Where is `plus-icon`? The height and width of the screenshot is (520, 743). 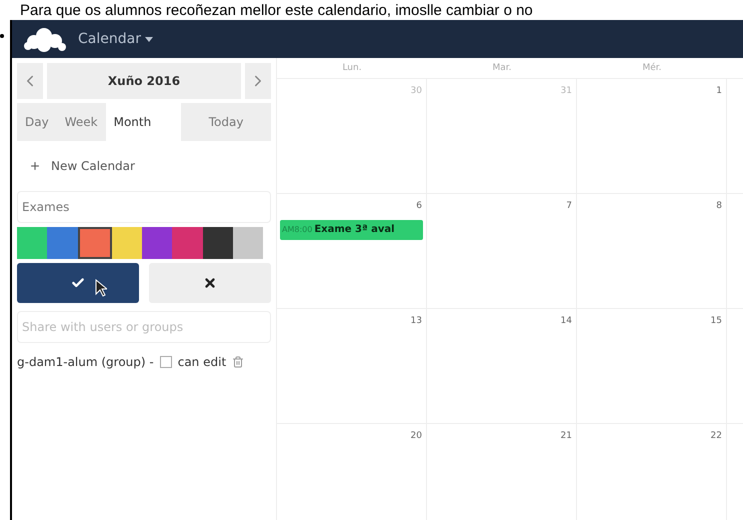 plus-icon is located at coordinates (35, 166).